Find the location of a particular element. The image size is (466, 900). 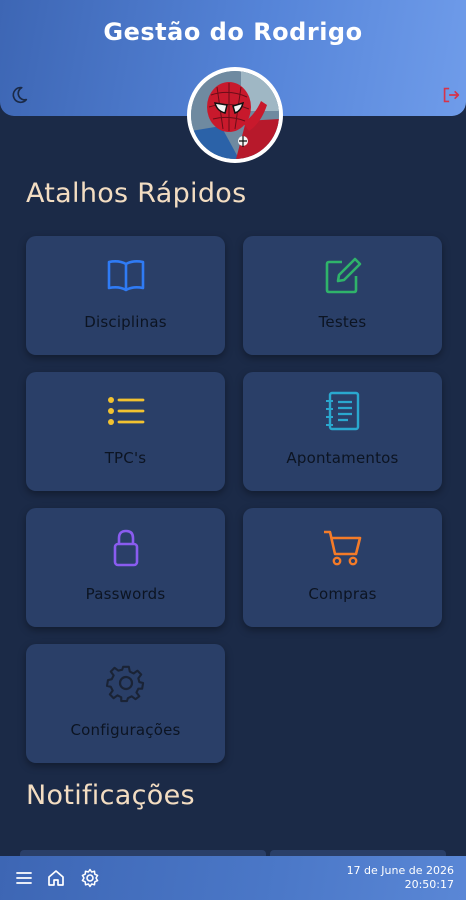

shortcut-testes: Testes is located at coordinates (342, 295).